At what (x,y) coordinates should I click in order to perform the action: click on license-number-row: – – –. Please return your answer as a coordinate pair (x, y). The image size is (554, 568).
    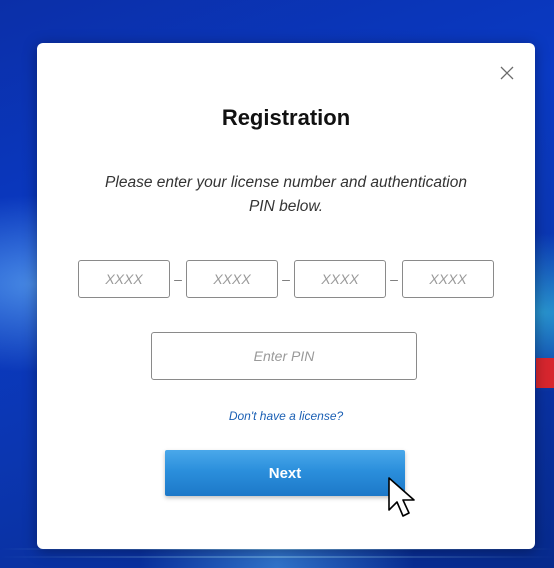
    Looking at the image, I should click on (286, 280).